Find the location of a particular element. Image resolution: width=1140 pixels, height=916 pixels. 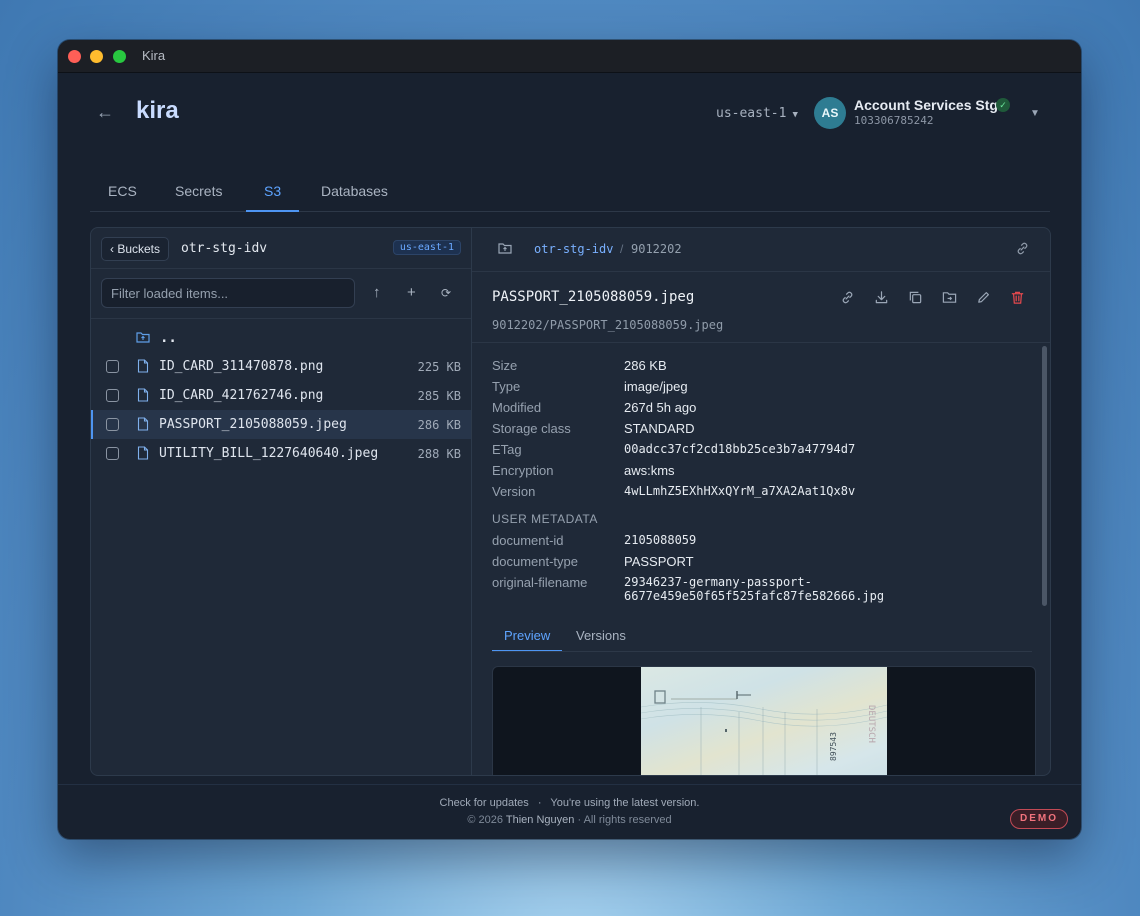

file-name: ID_CARD_311470878.png is located at coordinates (241, 366).